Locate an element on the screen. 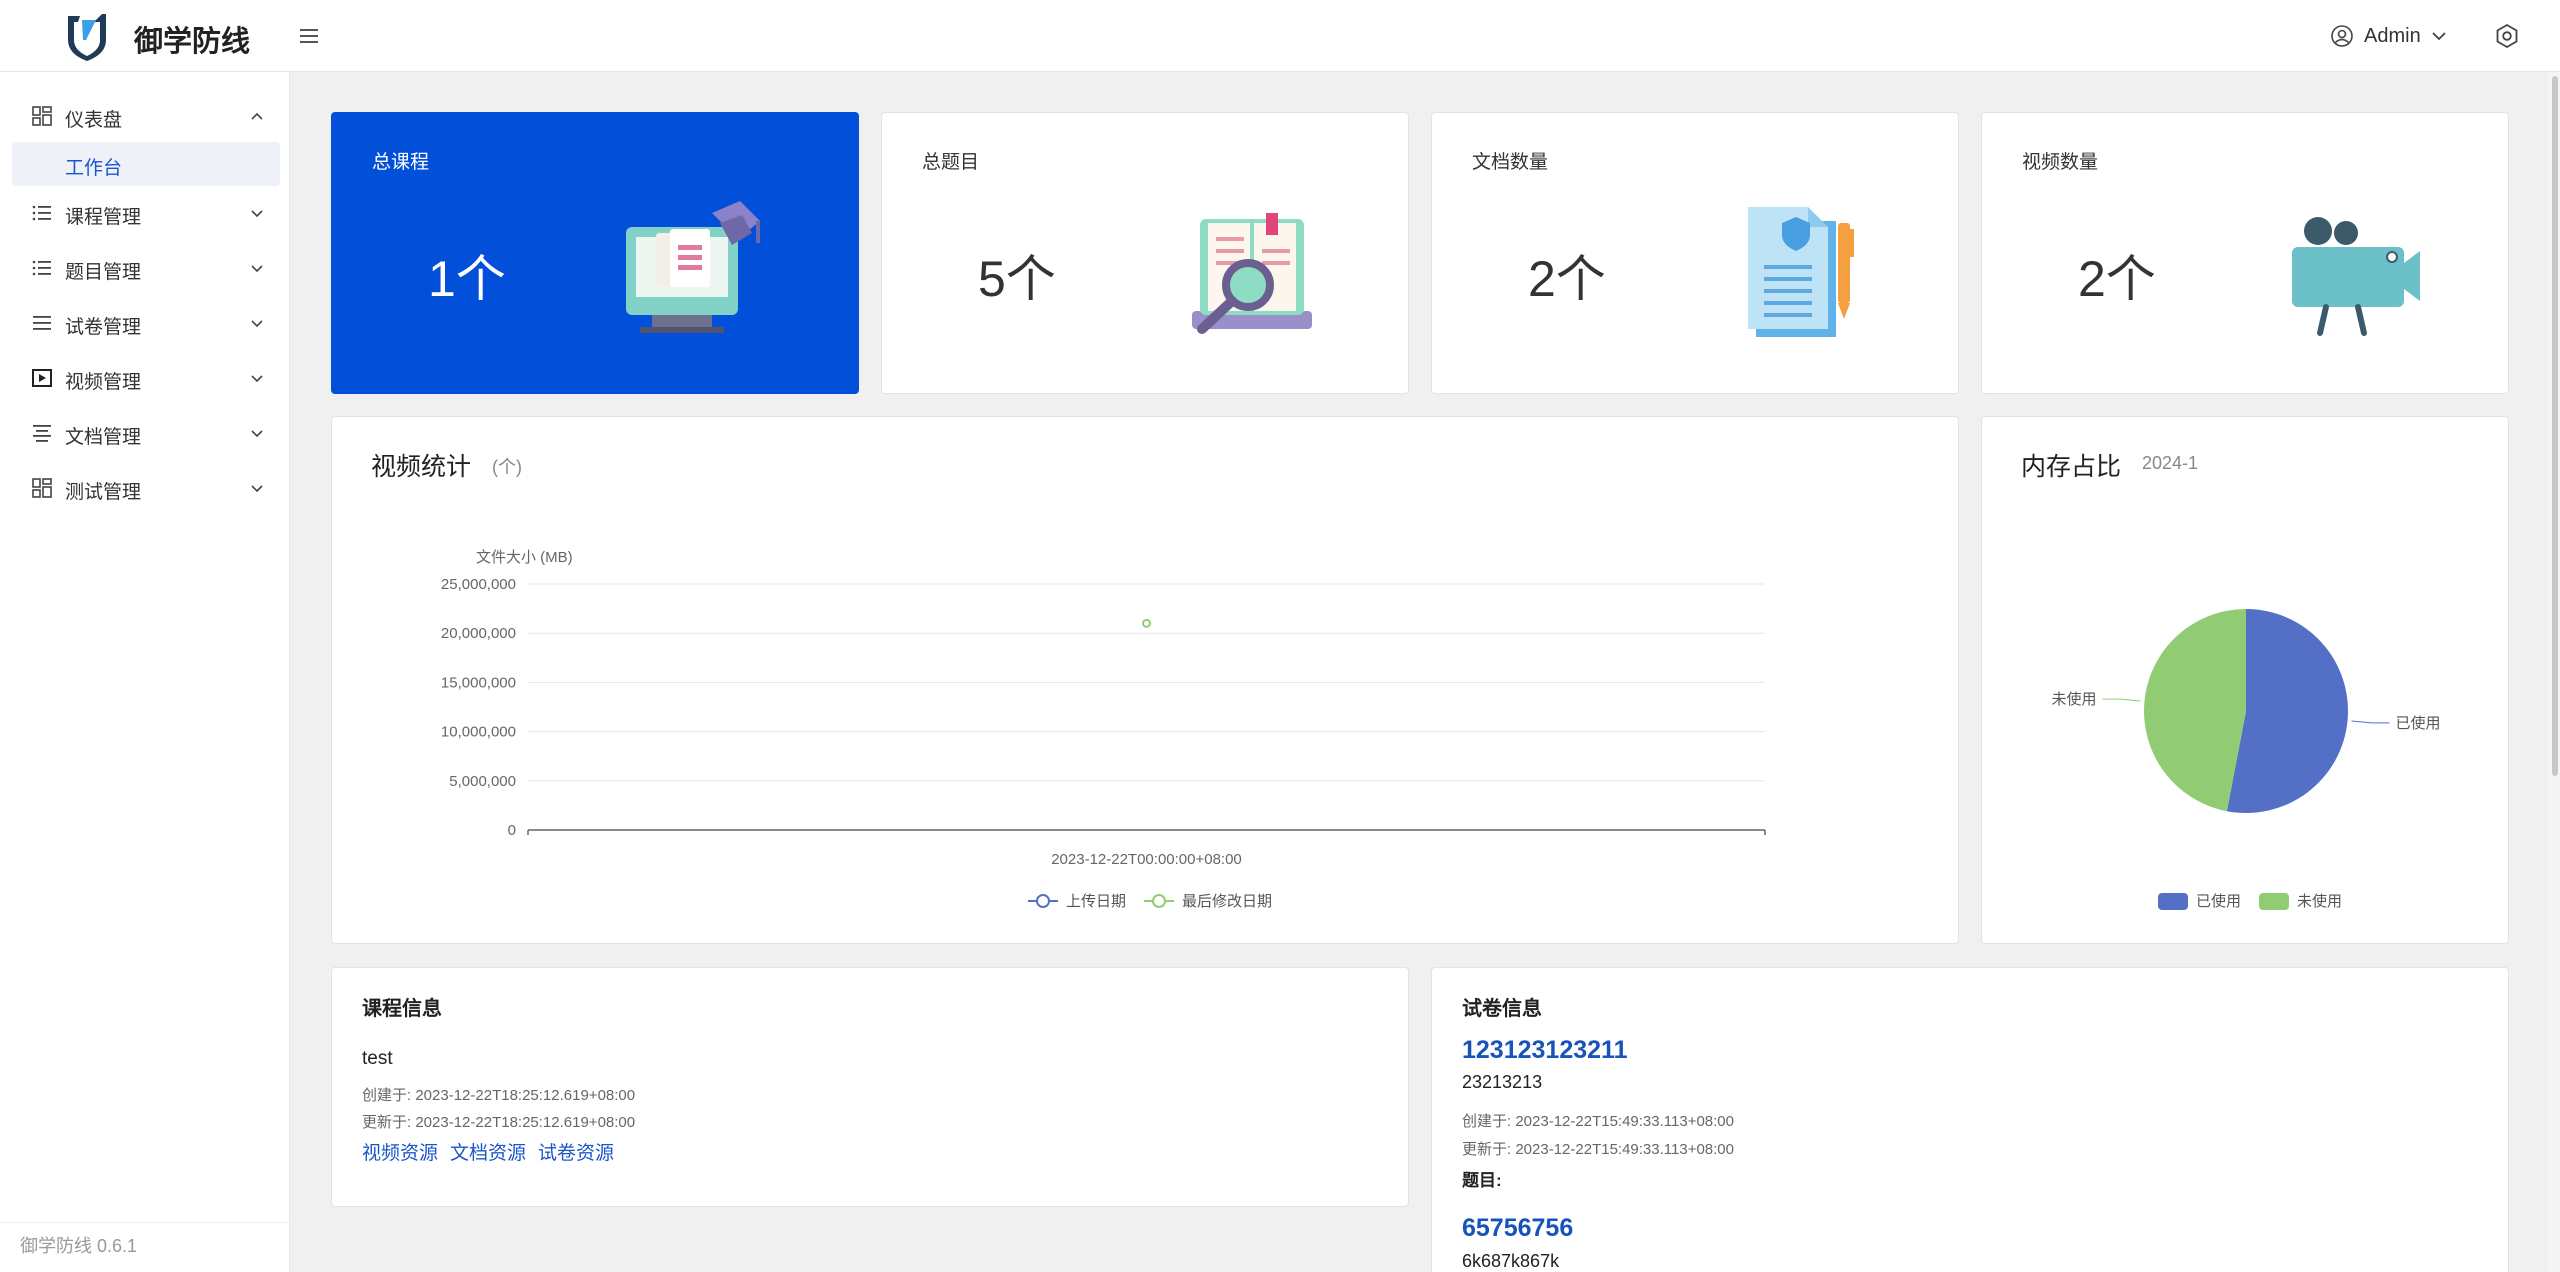 The image size is (2560, 1272). sidebar-subitem-label: 工作台 is located at coordinates (94, 168).